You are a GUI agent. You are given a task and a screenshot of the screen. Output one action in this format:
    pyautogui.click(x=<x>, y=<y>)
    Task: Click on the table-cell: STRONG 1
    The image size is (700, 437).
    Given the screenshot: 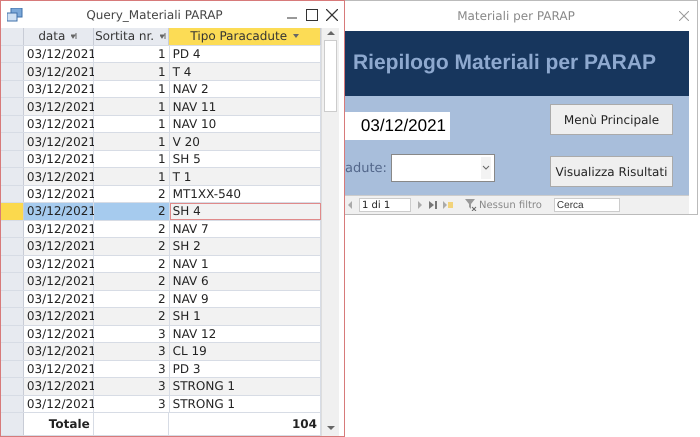 What is the action you would take?
    pyautogui.click(x=245, y=386)
    